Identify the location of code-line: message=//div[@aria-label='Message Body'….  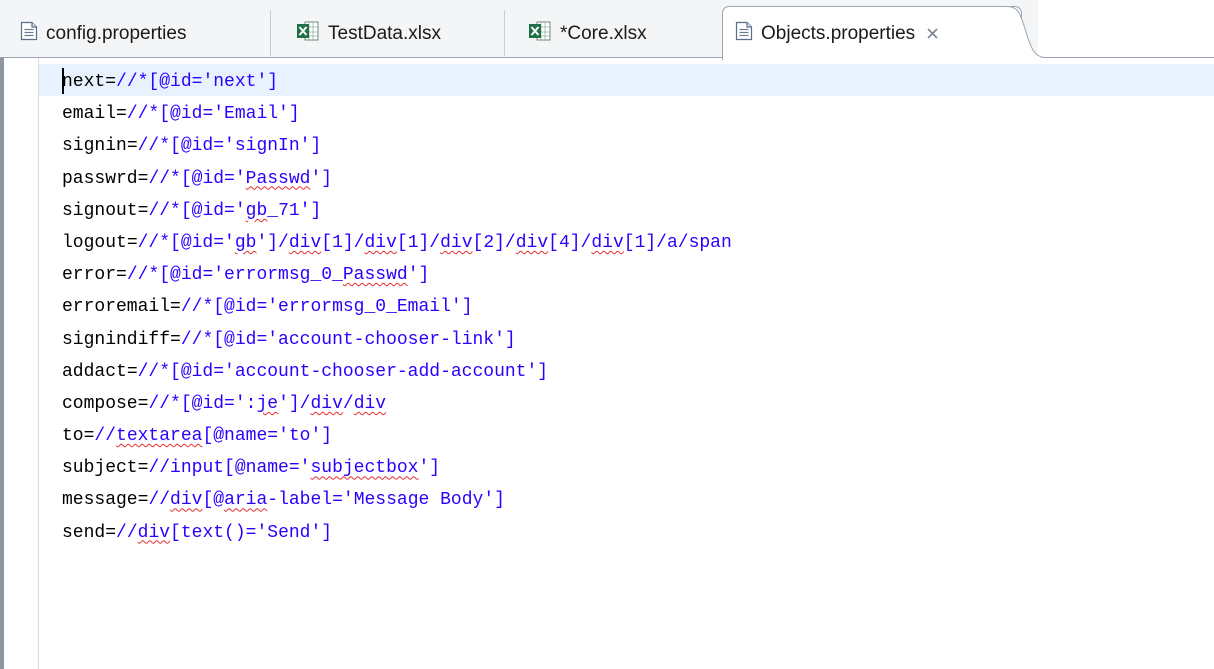
(283, 500).